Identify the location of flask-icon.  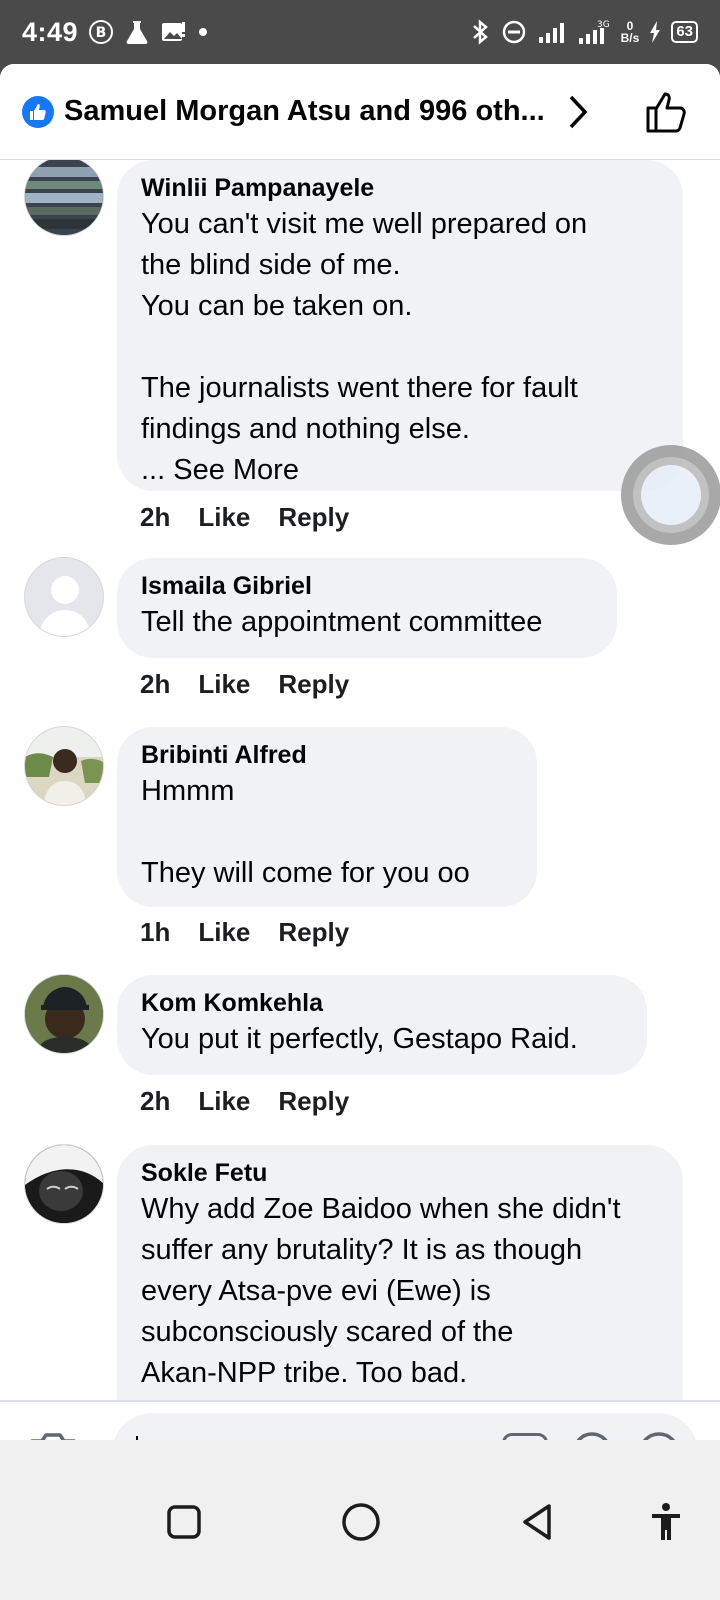
(137, 32).